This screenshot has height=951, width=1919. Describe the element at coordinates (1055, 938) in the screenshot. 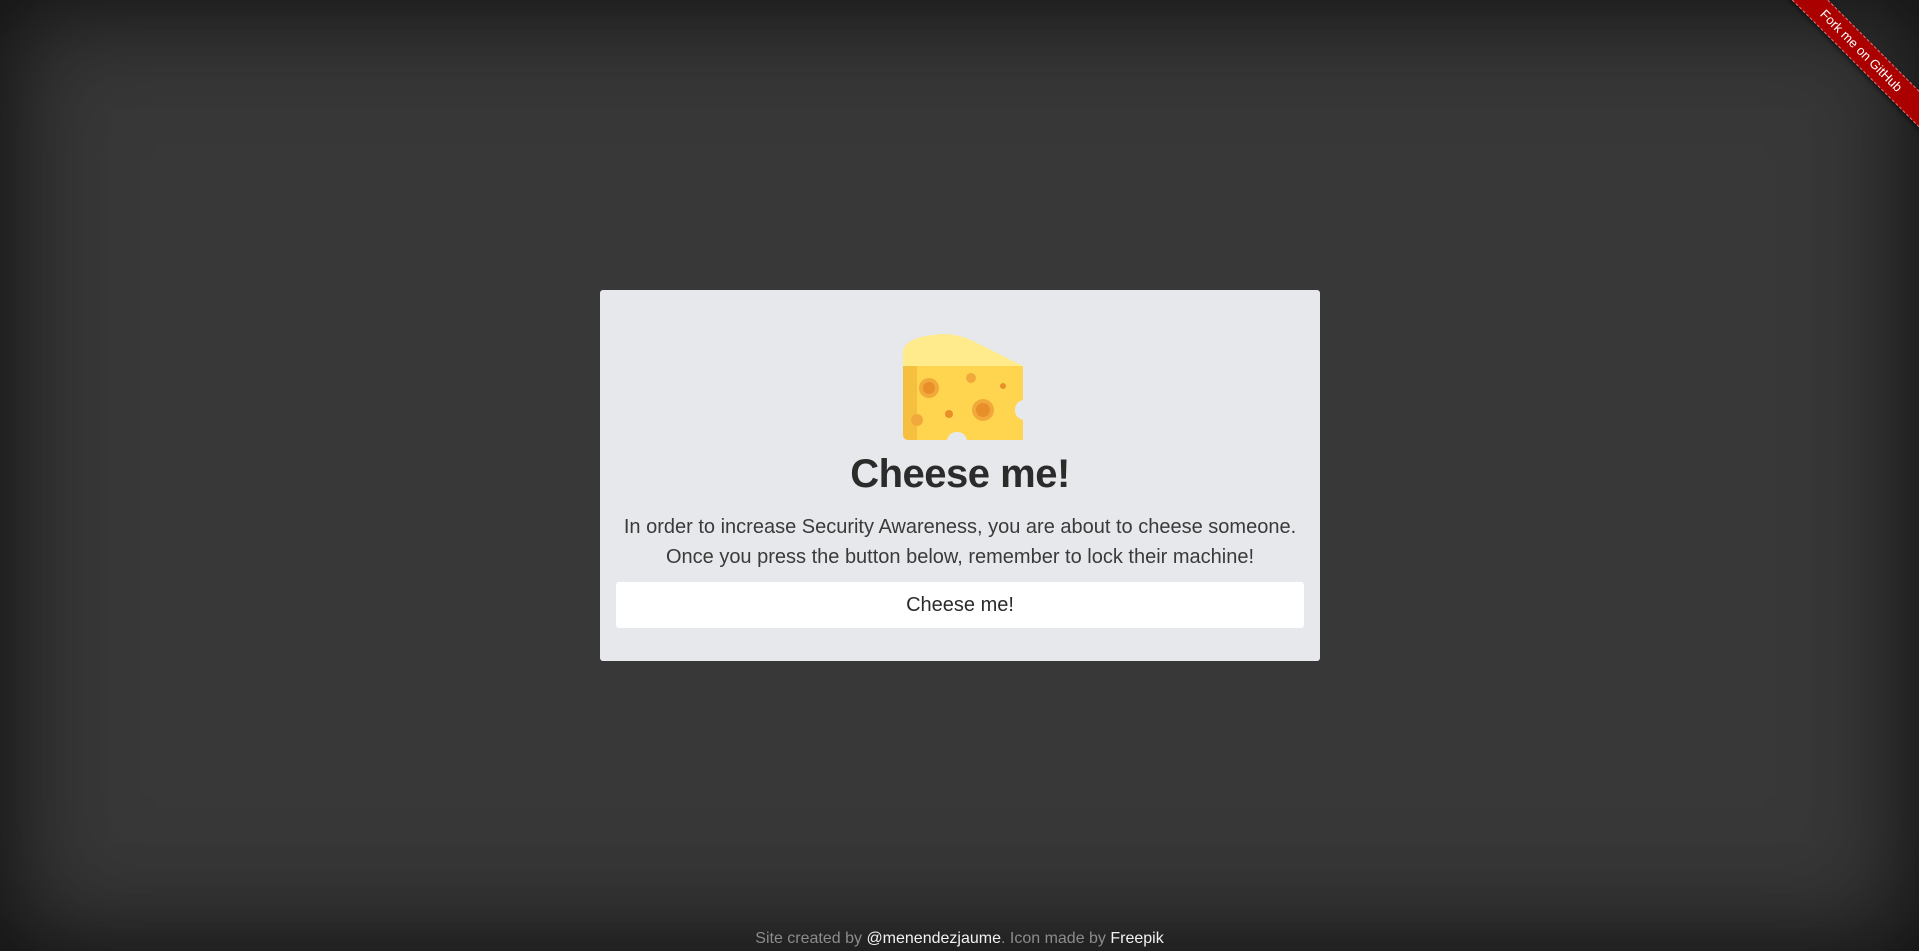

I see `footer-middle: . Icon made by` at that location.